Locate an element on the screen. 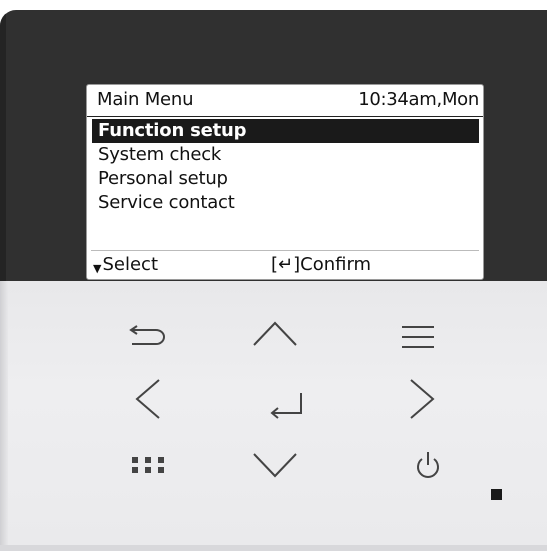 The image size is (547, 551). select-hint: ▼Select is located at coordinates (125, 267).